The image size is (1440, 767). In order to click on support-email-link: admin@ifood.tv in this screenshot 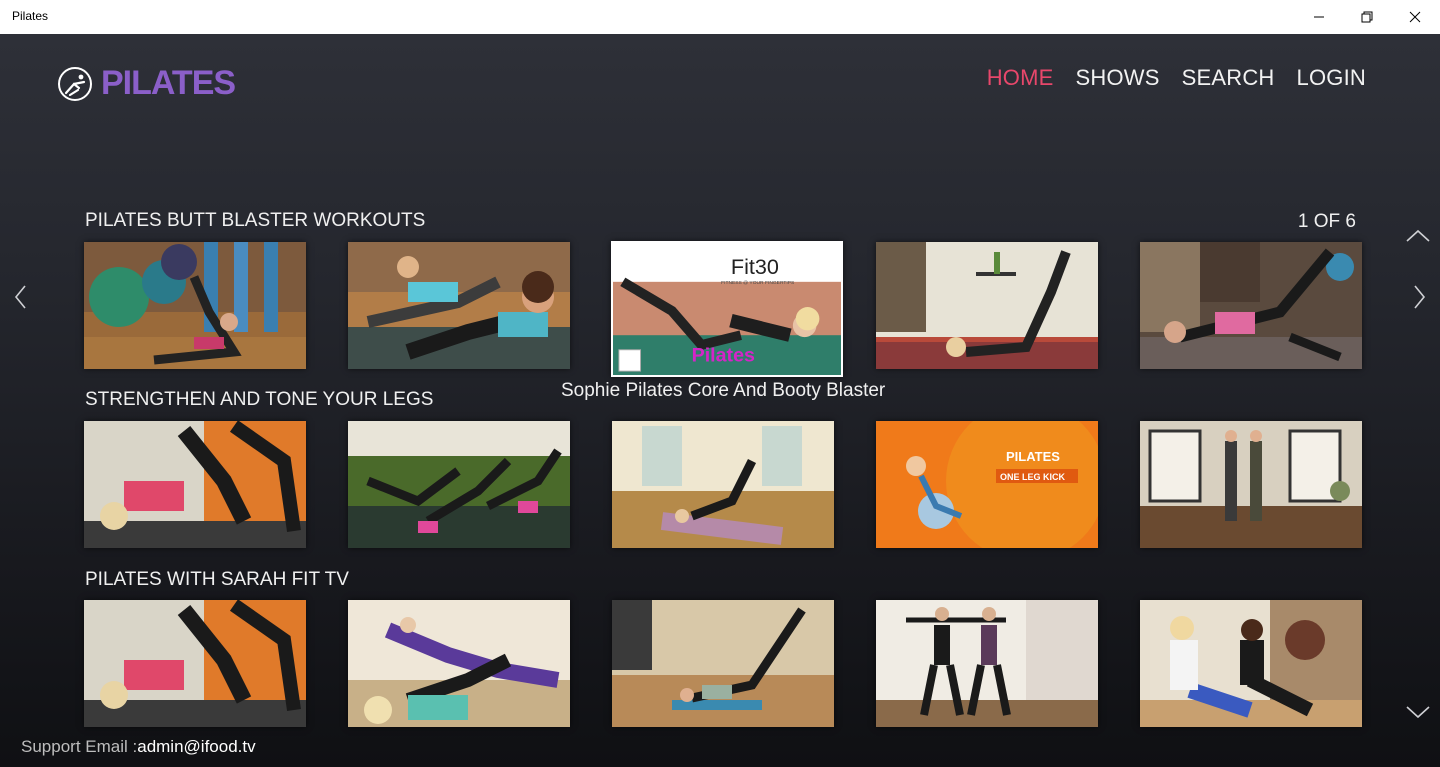, I will do `click(196, 746)`.